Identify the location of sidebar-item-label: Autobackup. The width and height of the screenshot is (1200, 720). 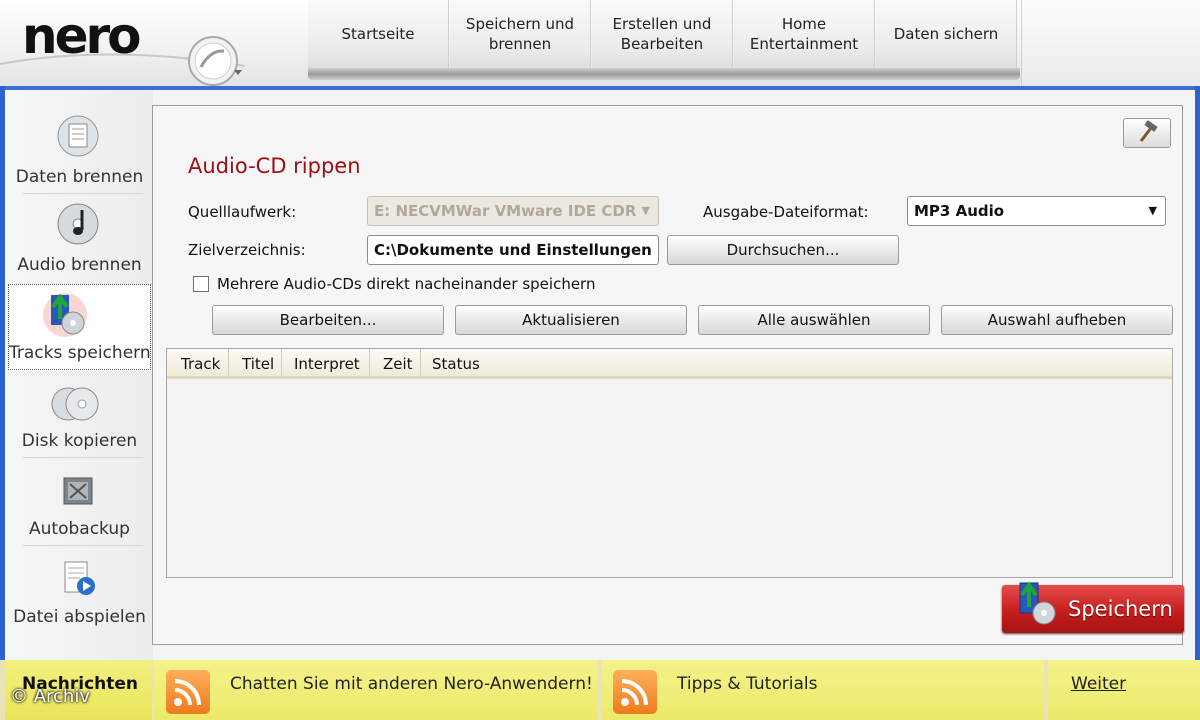
(79, 529).